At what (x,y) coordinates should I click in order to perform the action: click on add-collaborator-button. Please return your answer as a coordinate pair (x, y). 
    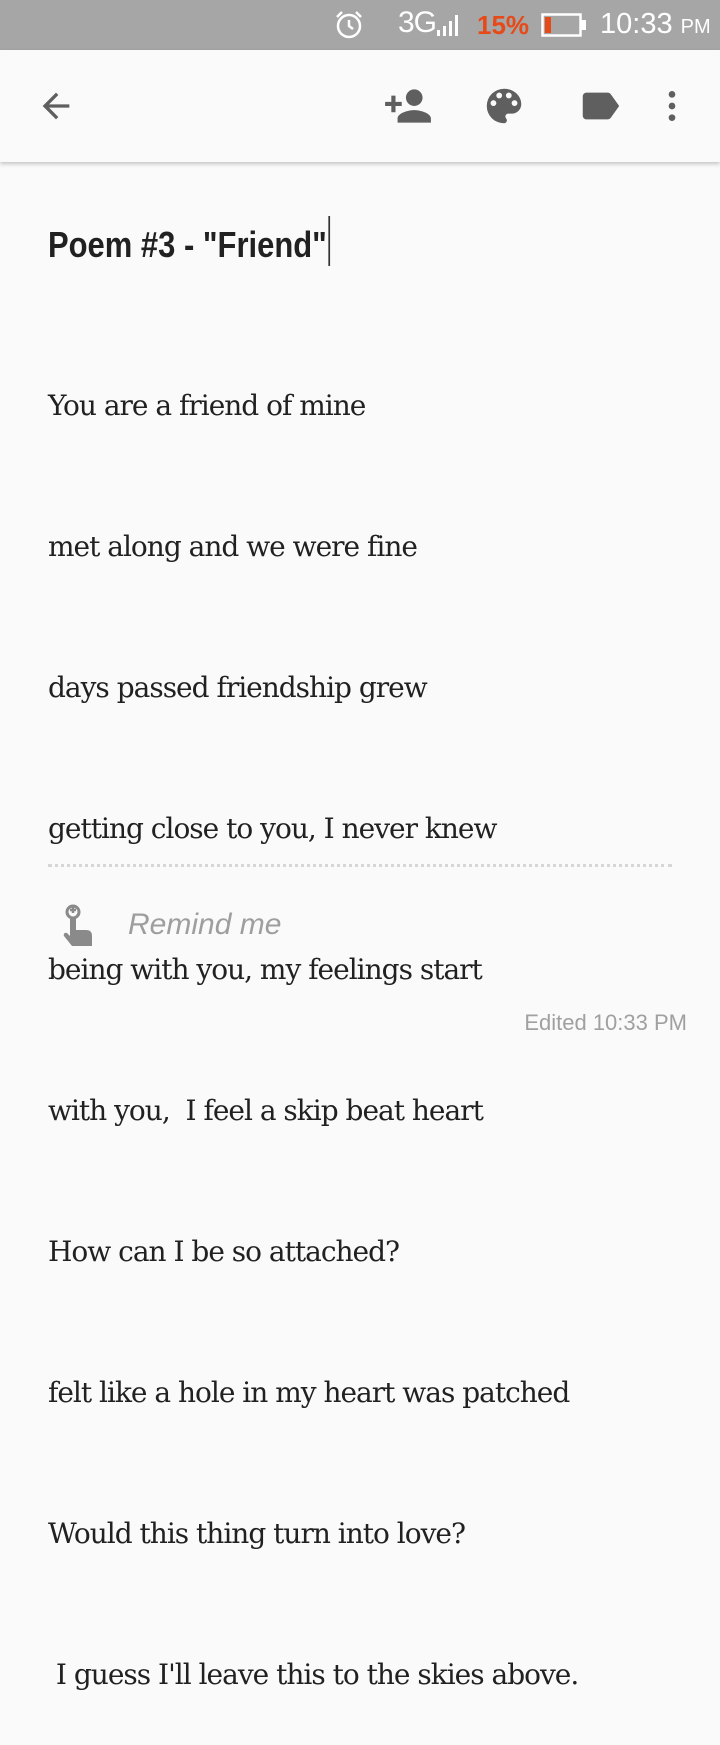
    Looking at the image, I should click on (408, 106).